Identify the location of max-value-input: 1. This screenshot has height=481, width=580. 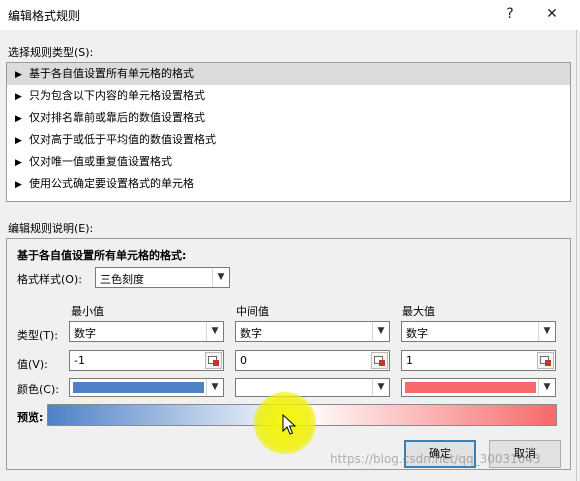
(478, 360).